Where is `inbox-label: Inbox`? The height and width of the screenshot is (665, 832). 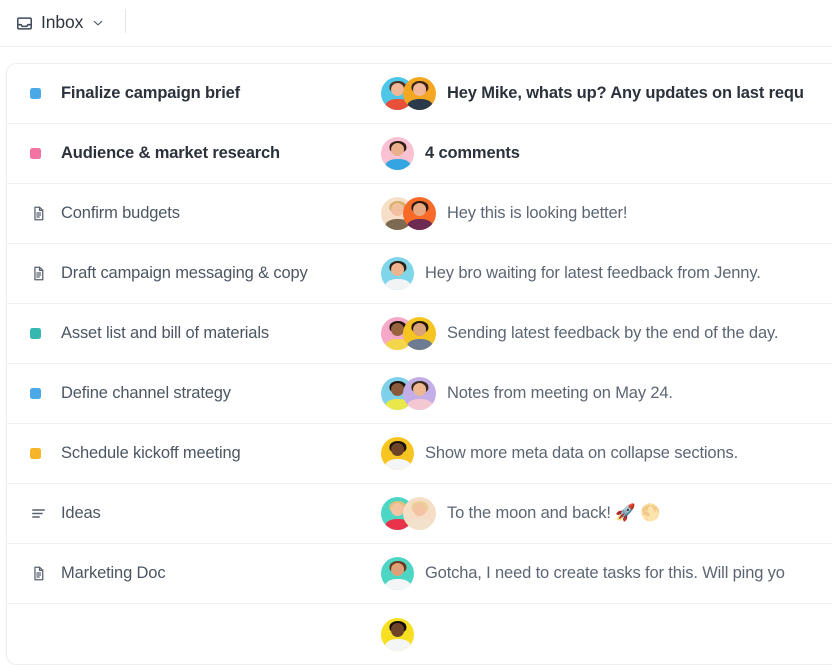 inbox-label: Inbox is located at coordinates (62, 22).